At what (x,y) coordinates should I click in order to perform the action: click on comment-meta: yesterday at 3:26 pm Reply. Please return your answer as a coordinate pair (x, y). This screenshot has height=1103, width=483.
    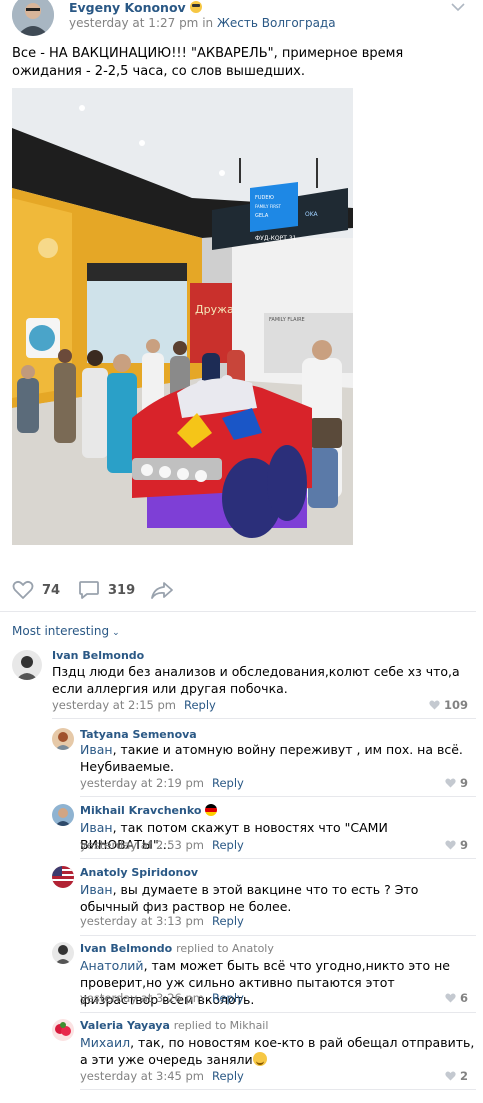
    Looking at the image, I should click on (162, 998).